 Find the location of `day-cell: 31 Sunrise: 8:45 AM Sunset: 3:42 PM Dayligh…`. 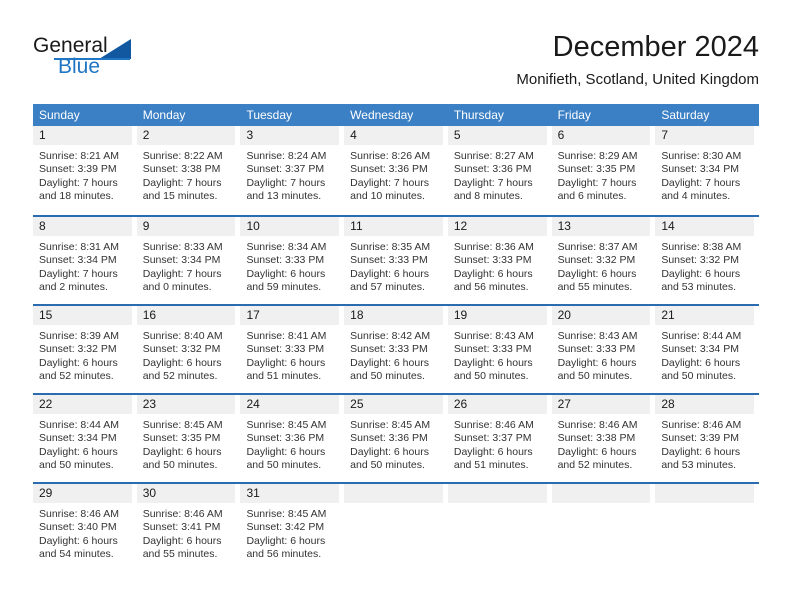

day-cell: 31 Sunrise: 8:45 AM Sunset: 3:42 PM Dayligh… is located at coordinates (292, 527).